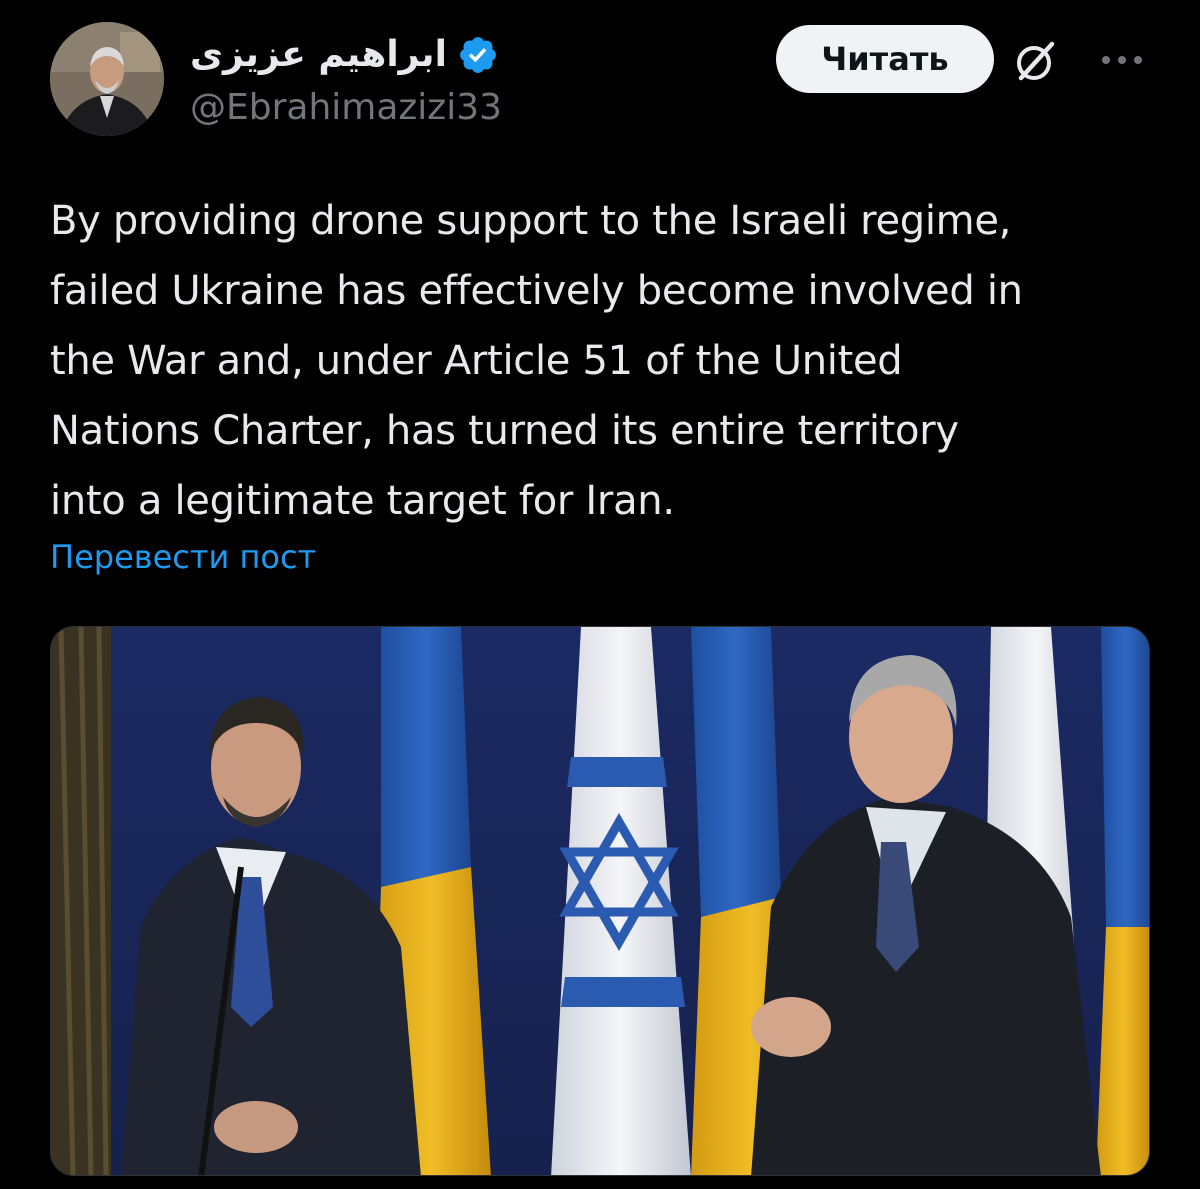  I want to click on more-dots-icon, so click(1122, 60).